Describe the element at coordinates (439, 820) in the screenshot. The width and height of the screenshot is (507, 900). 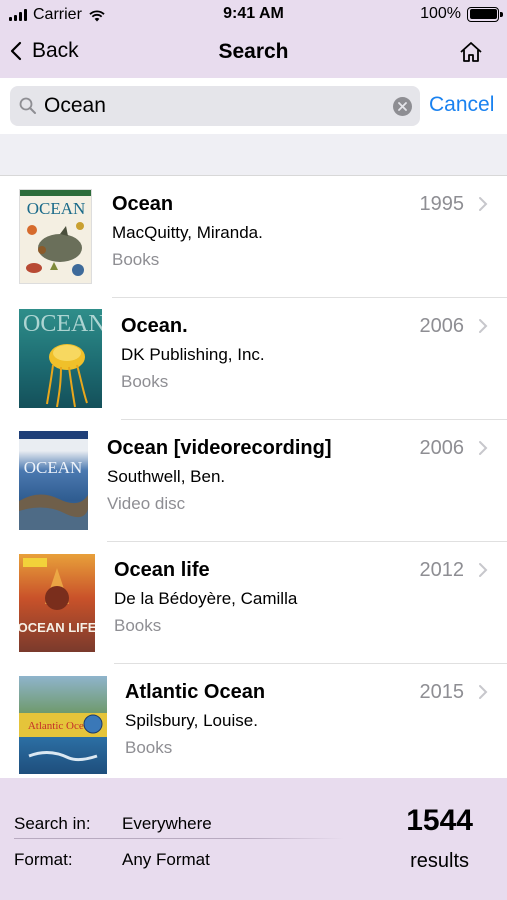
I see `results-count: 1544` at that location.